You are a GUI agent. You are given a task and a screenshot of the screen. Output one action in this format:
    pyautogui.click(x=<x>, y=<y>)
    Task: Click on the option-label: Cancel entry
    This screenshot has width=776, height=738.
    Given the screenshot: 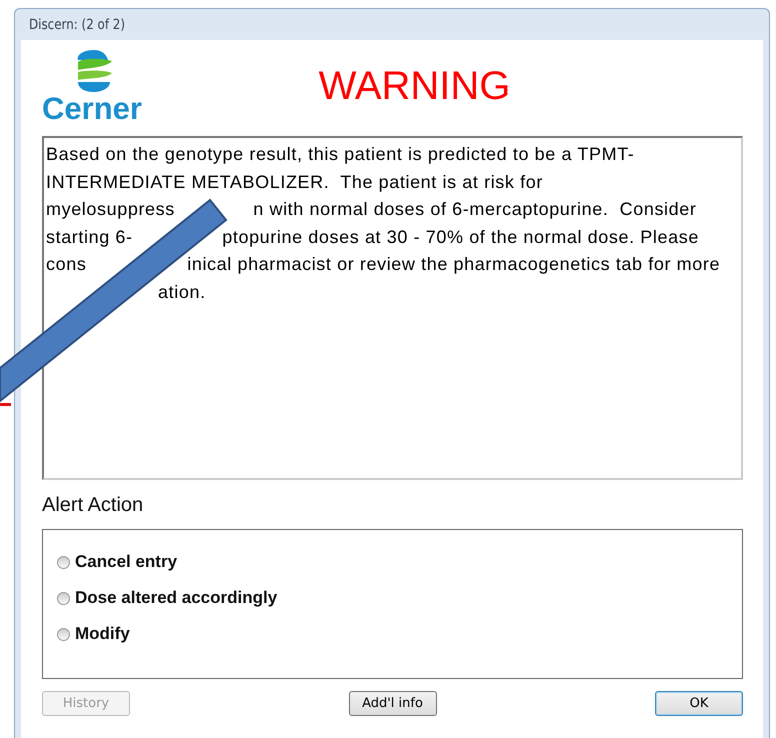 What is the action you would take?
    pyautogui.click(x=126, y=562)
    